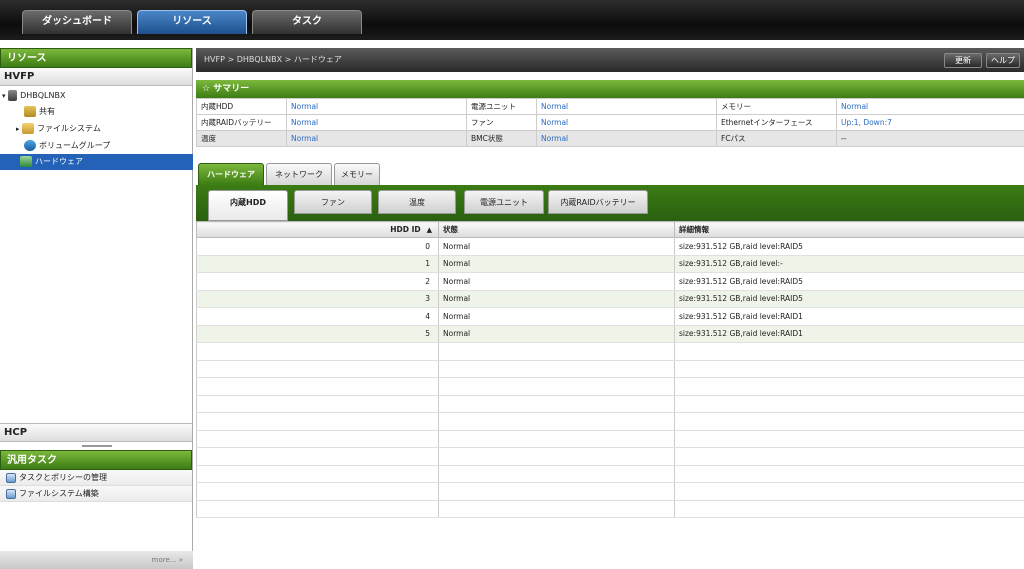  What do you see at coordinates (776, 106) in the screenshot?
I see `summary-key: メモリー` at bounding box center [776, 106].